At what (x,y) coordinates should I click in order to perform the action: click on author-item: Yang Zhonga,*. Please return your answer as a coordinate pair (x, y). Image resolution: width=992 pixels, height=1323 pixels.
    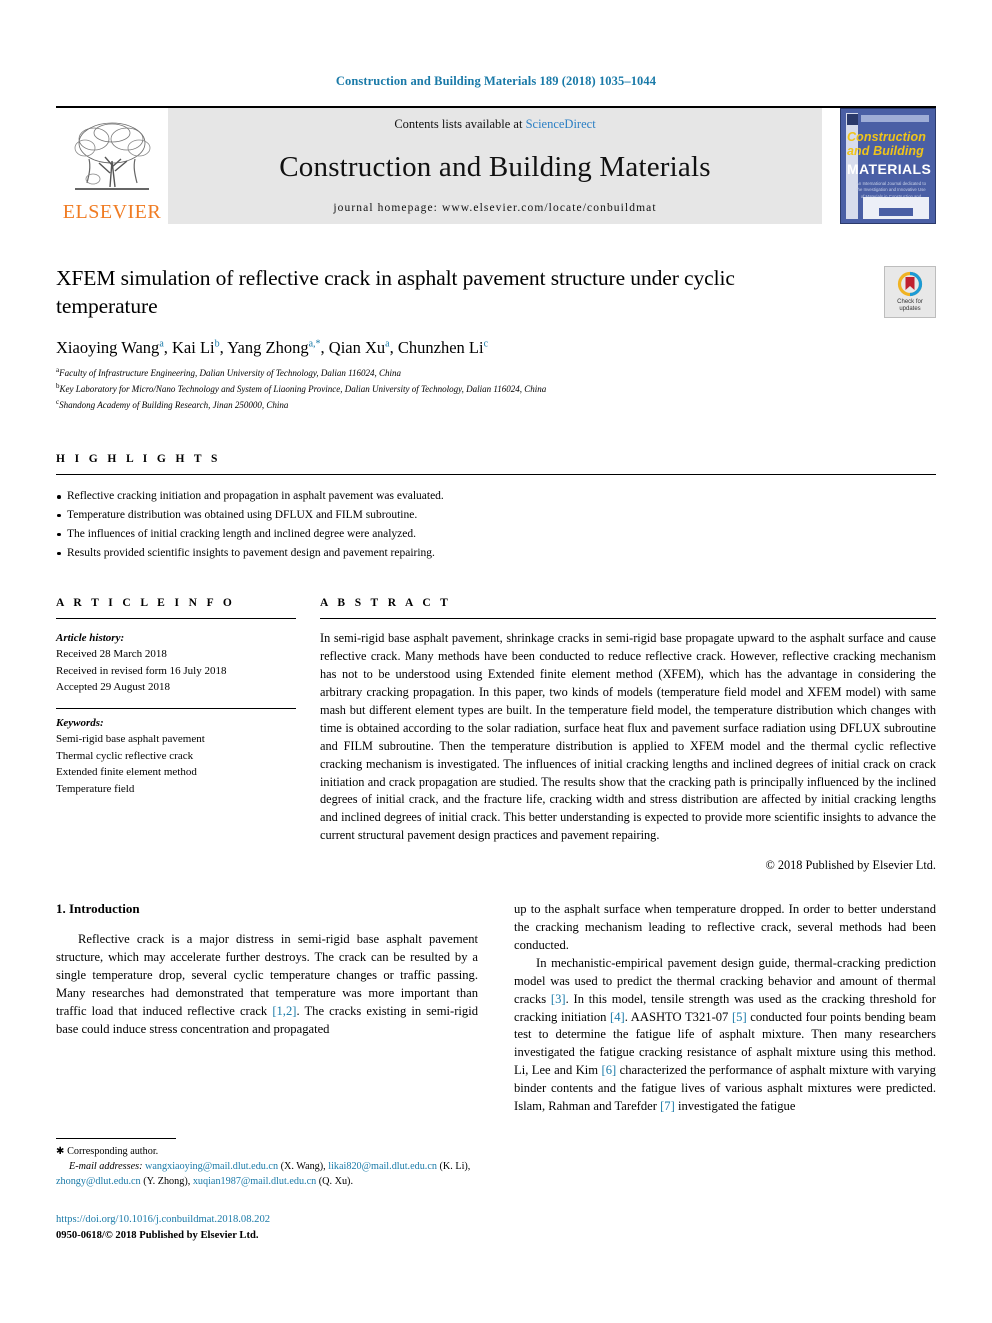
    Looking at the image, I should click on (273, 347).